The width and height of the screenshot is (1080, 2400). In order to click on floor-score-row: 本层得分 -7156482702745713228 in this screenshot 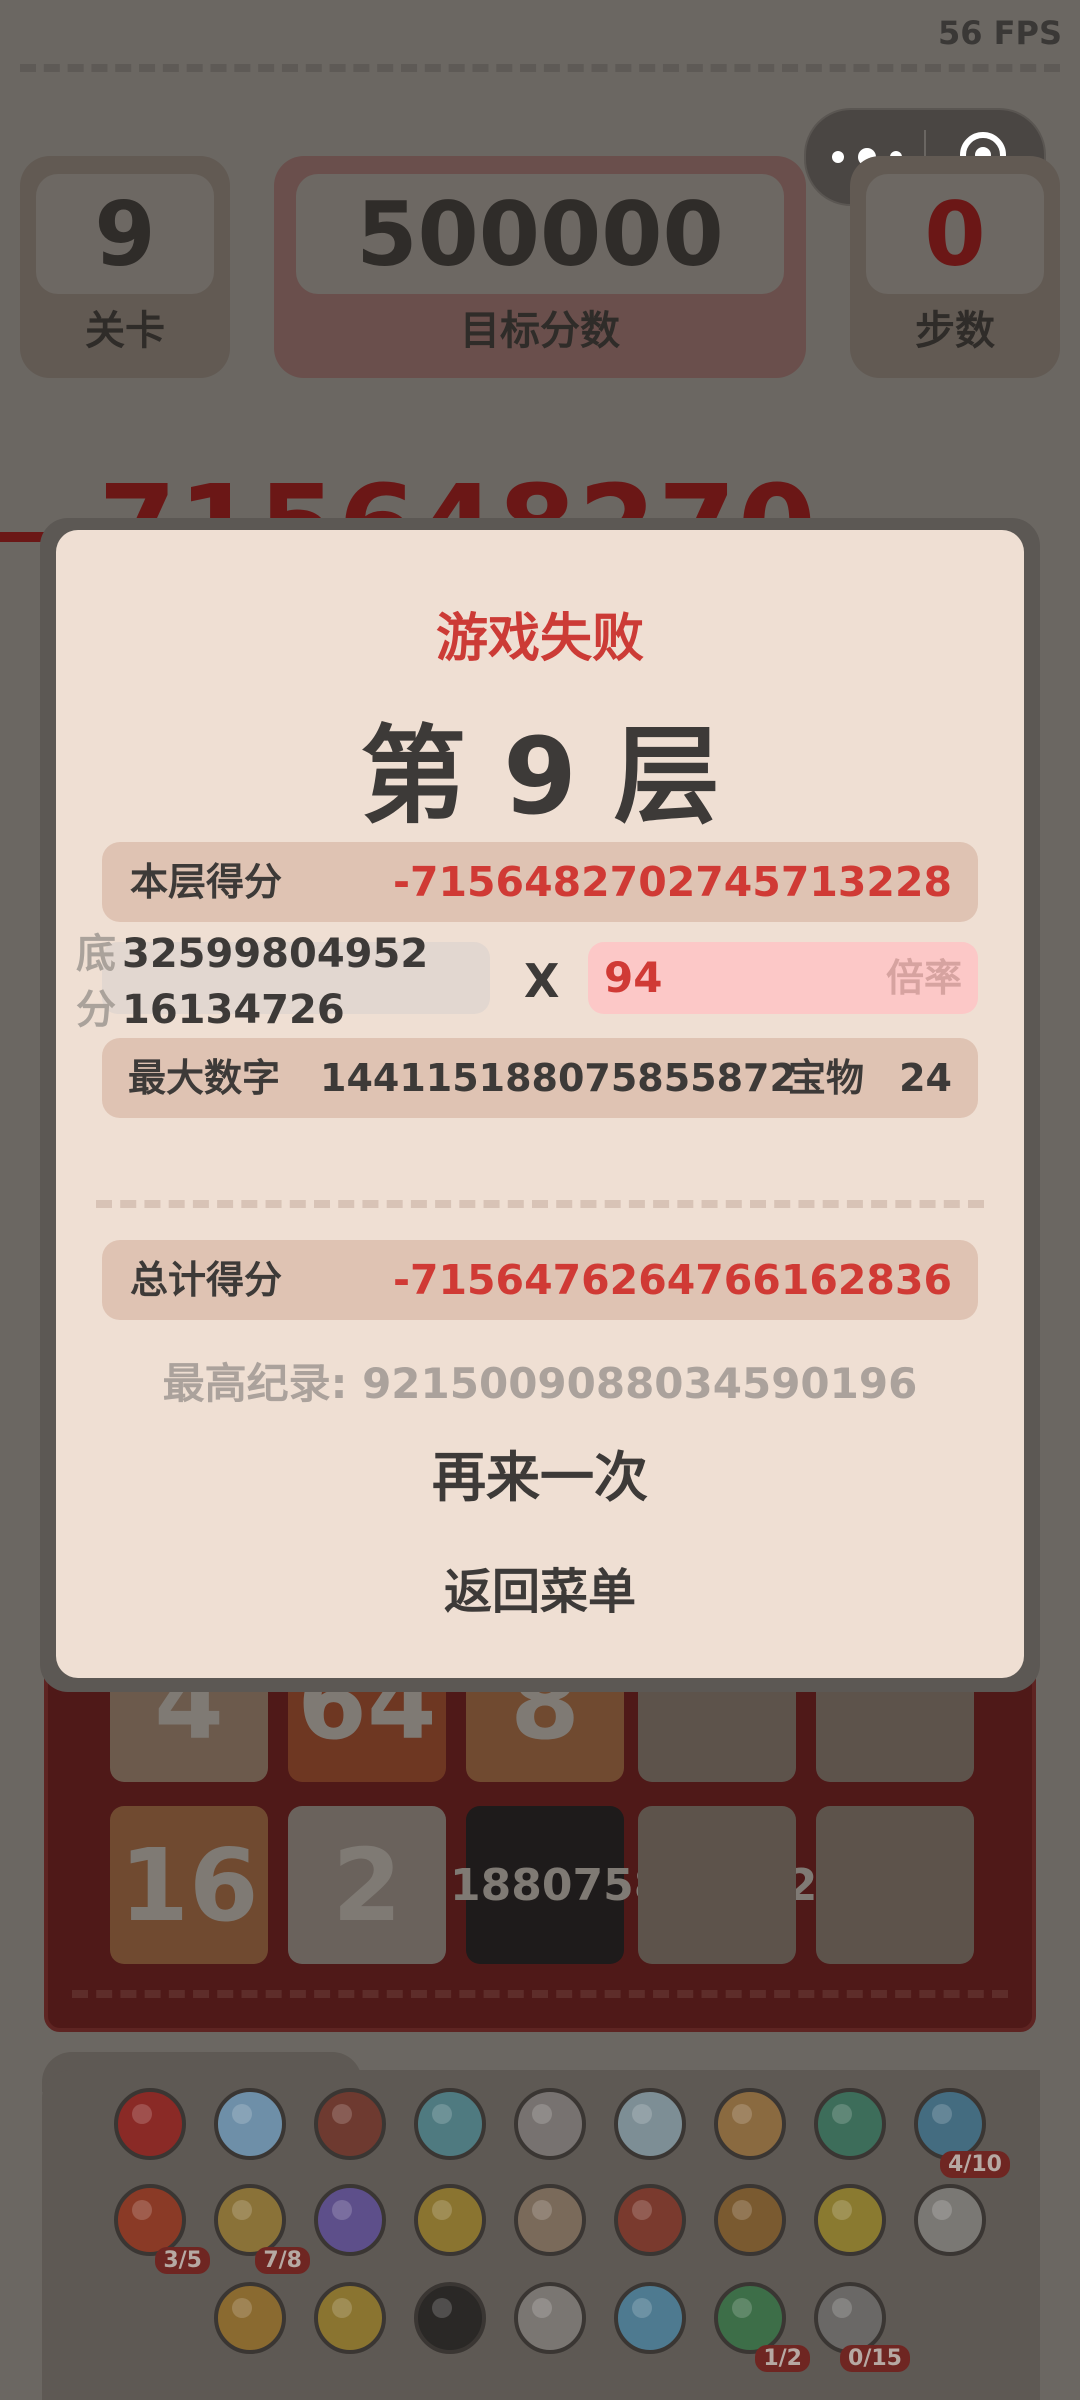, I will do `click(540, 882)`.